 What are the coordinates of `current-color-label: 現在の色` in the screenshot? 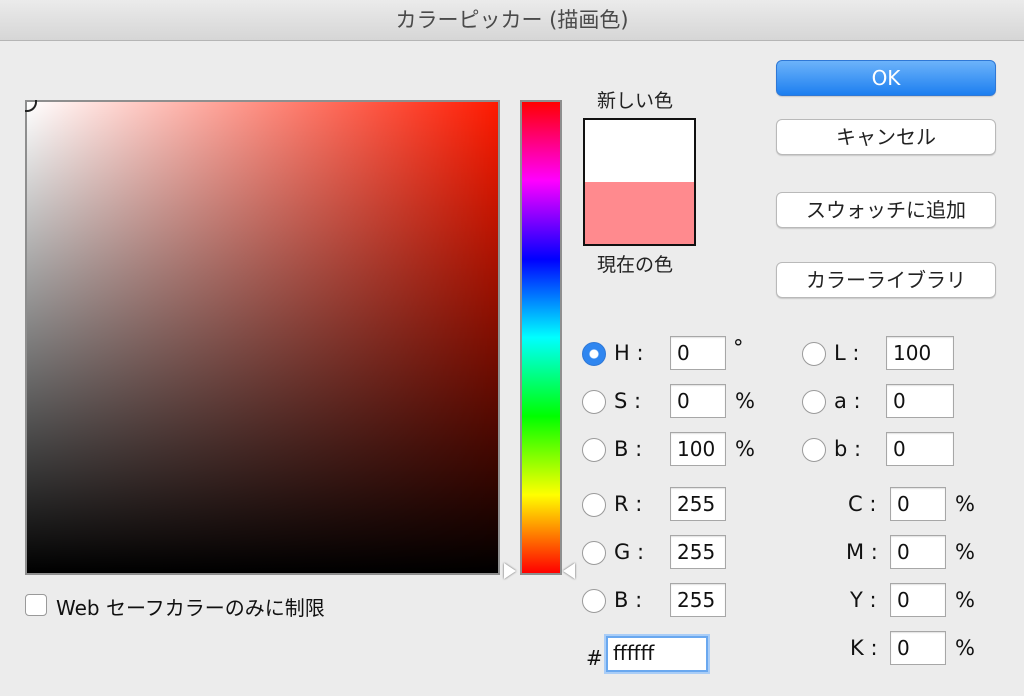 It's located at (635, 265).